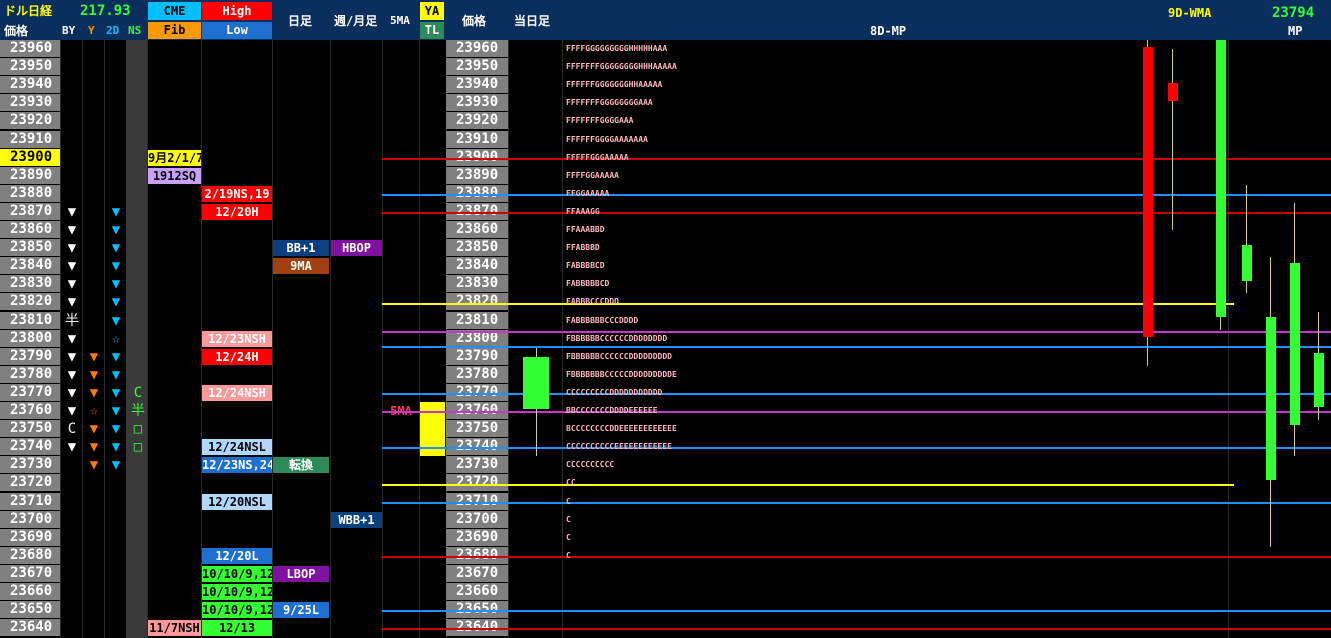 Image resolution: width=1331 pixels, height=638 pixels. I want to click on mp-title: 8D-MP, so click(888, 31).